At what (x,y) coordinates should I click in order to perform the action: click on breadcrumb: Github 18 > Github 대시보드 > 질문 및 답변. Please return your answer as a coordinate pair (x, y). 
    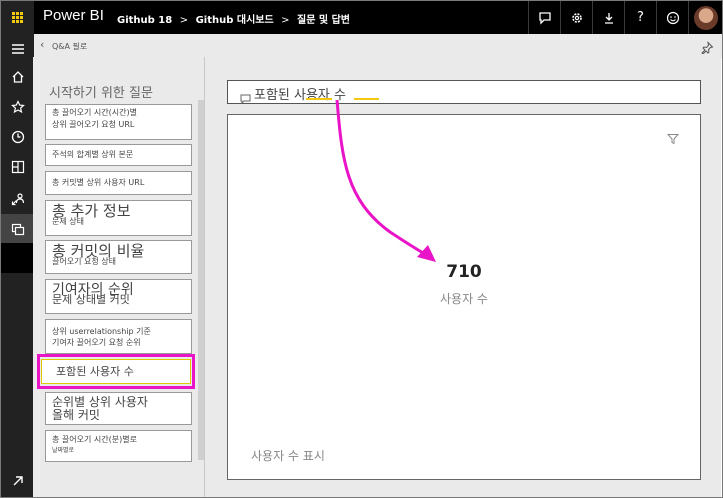
    Looking at the image, I should click on (235, 18).